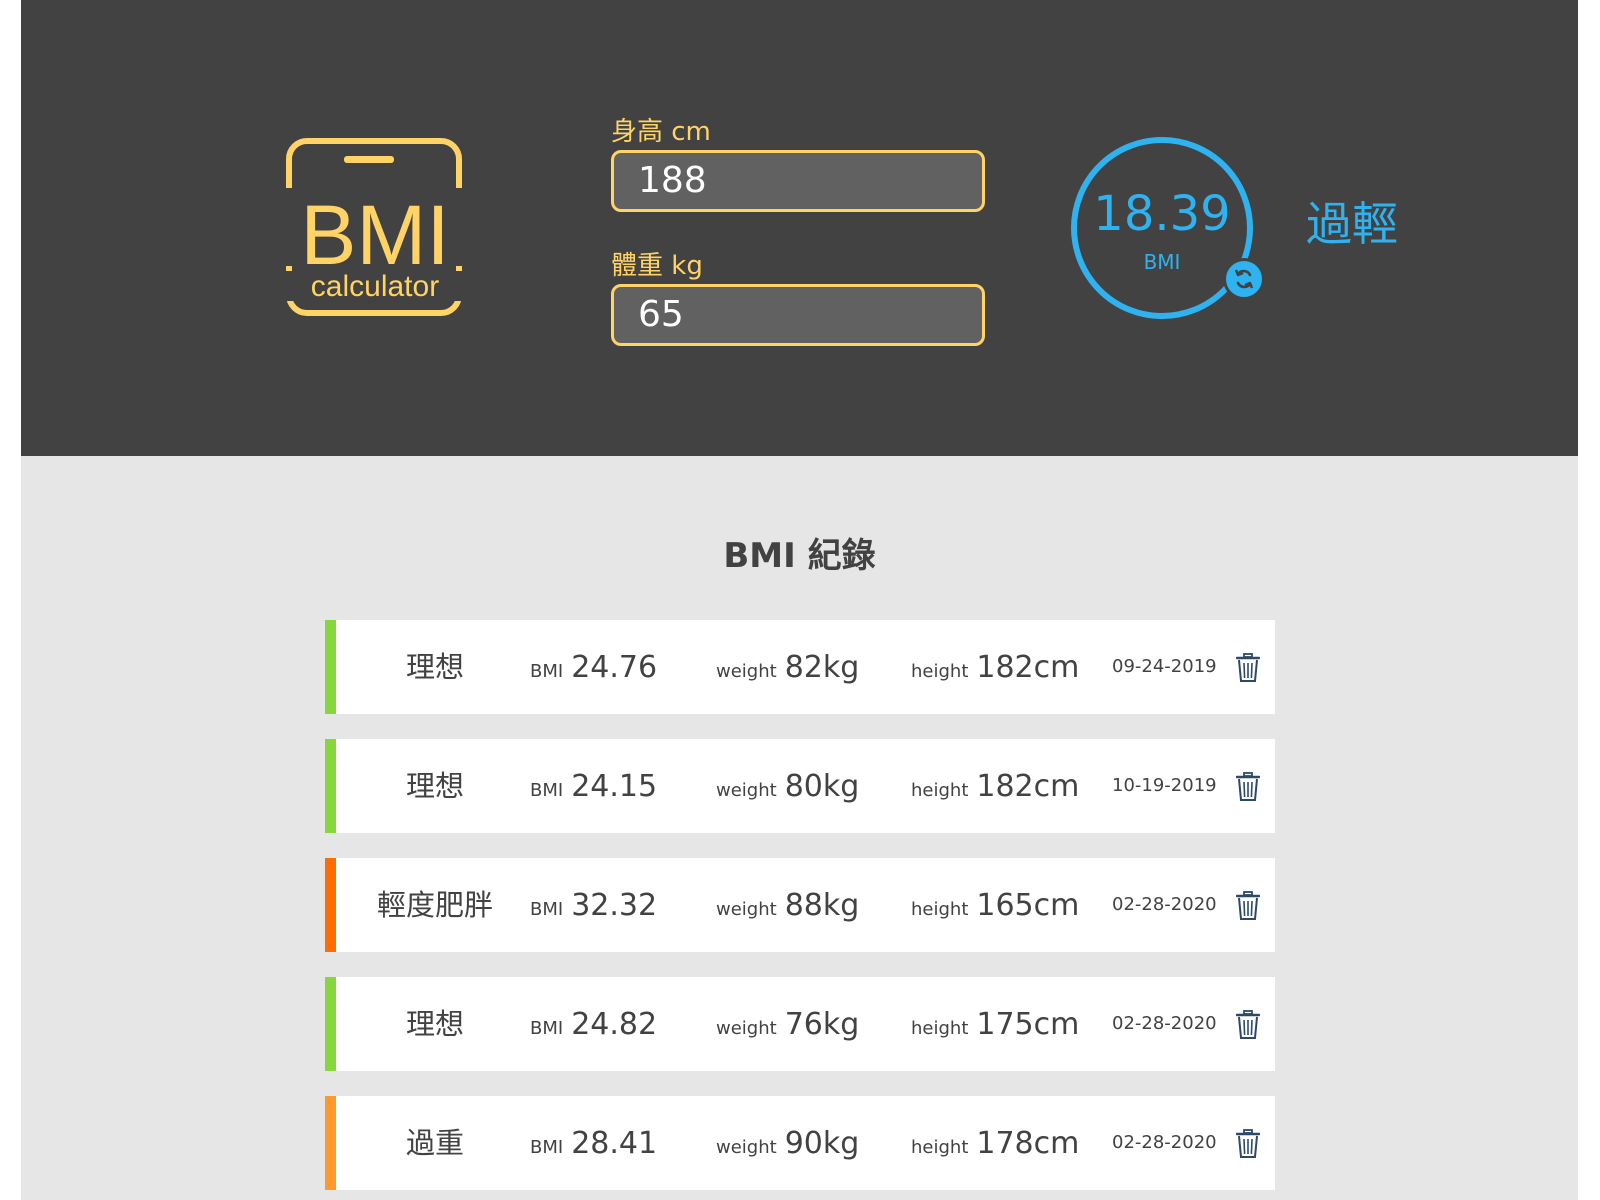 The image size is (1600, 1200). I want to click on svg-text: calculator, so click(375, 286).